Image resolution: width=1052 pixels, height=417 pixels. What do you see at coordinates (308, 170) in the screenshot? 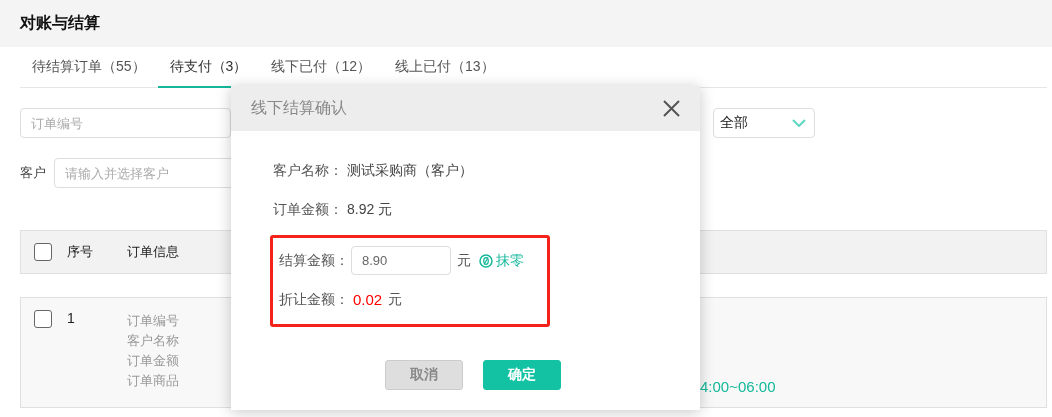
I see `field-label: 客户名称：` at bounding box center [308, 170].